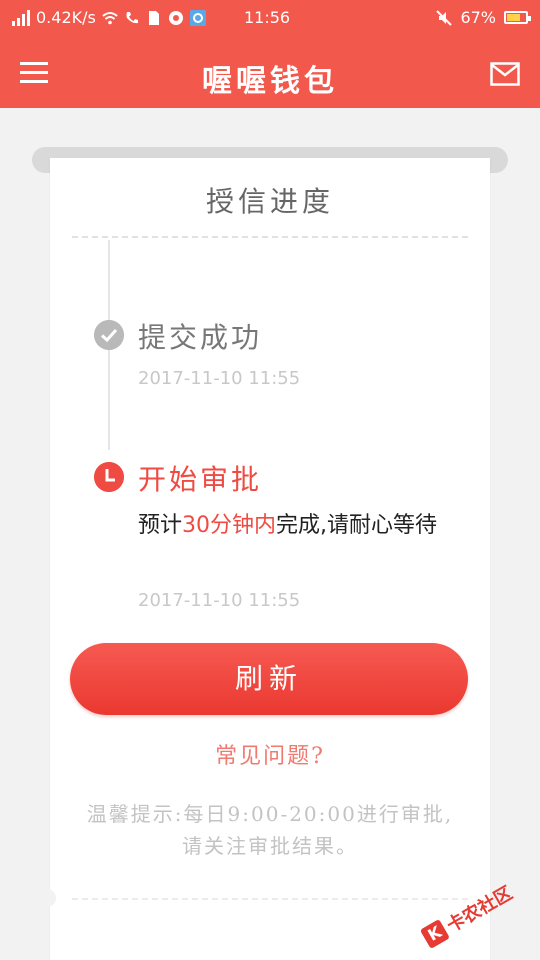 The height and width of the screenshot is (960, 540). I want to click on tip-line-2: 请关注审批结果。, so click(270, 846).